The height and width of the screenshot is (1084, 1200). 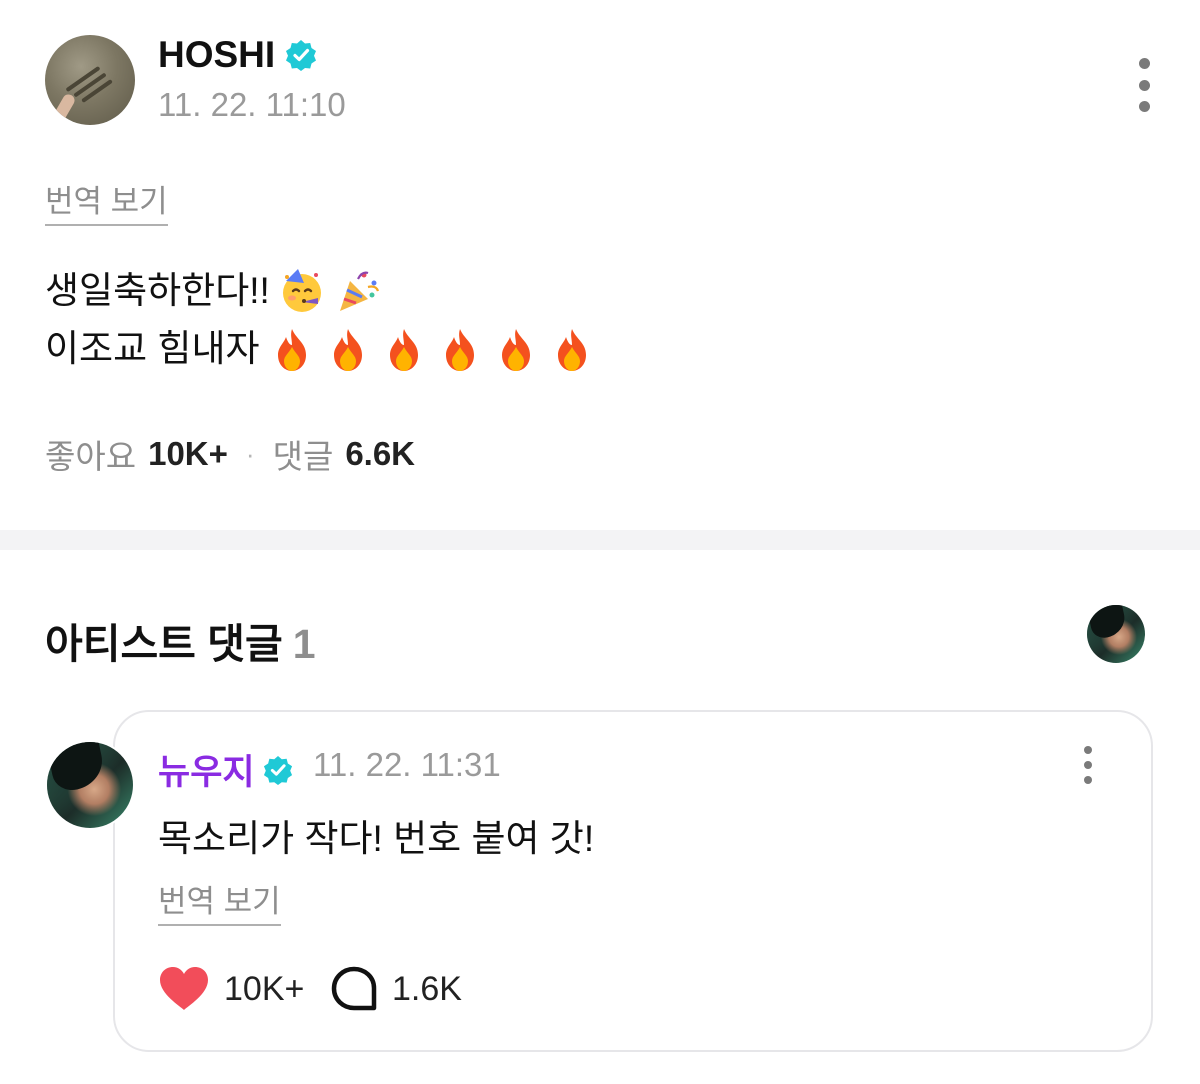 What do you see at coordinates (106, 201) in the screenshot?
I see `translate-link: 번역 보기` at bounding box center [106, 201].